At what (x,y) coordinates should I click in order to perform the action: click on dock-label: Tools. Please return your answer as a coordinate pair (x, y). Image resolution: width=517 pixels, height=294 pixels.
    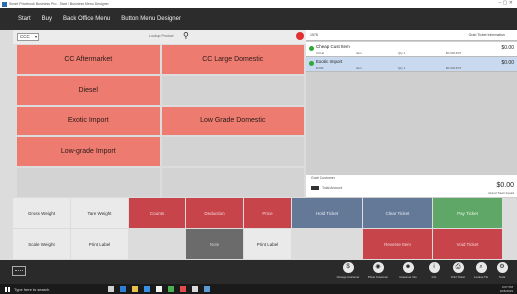
    Looking at the image, I should click on (502, 277).